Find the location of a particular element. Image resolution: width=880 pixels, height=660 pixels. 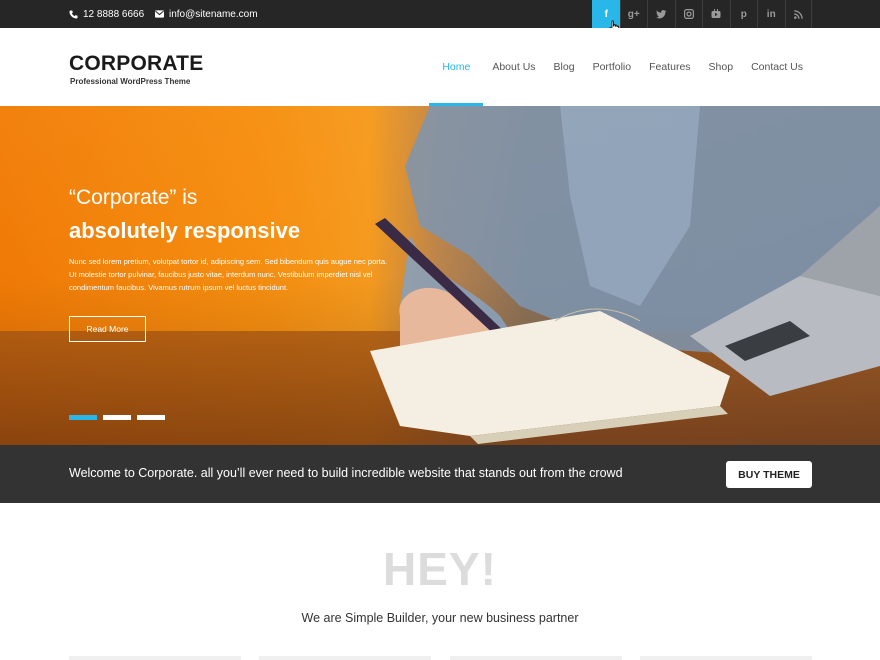

nav-item-contact-us: Contact Us is located at coordinates (777, 67).